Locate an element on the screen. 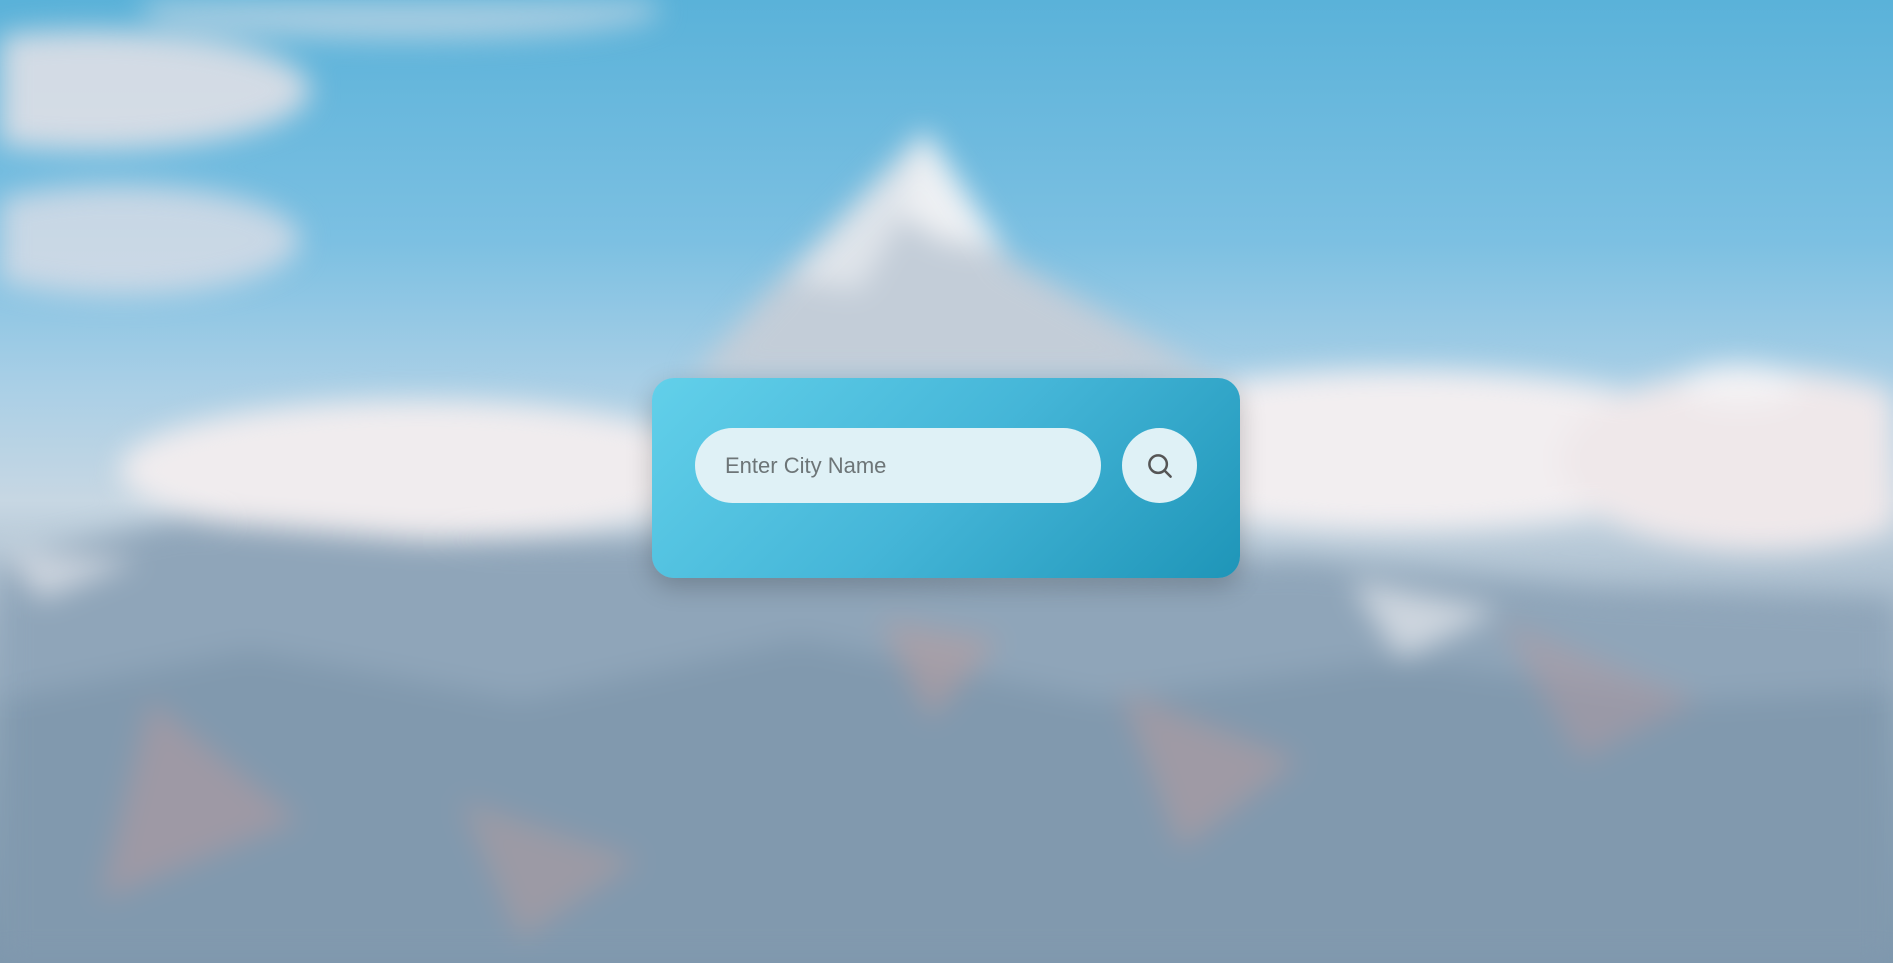 The image size is (1893, 963). weather-search-card is located at coordinates (946, 478).